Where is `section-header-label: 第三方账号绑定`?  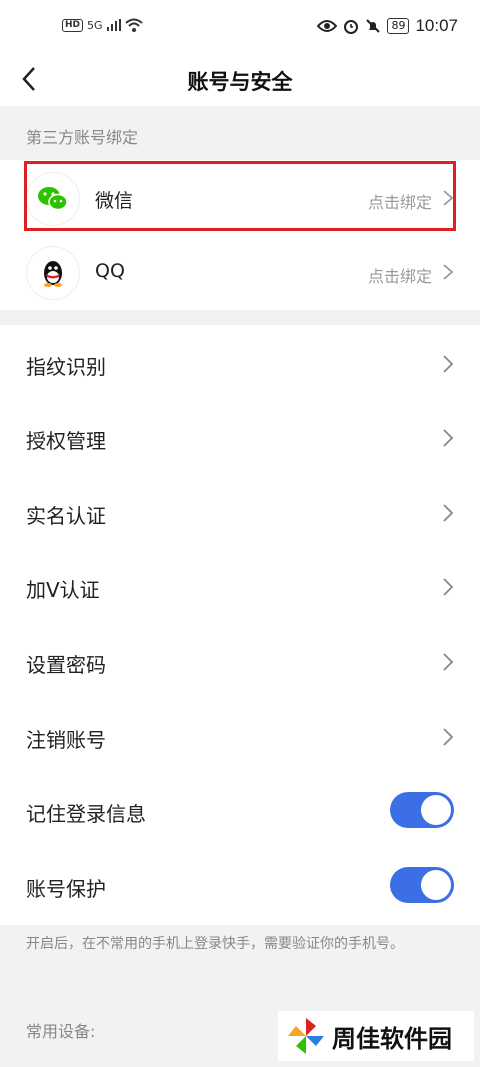
section-header-label: 第三方账号绑定 is located at coordinates (82, 137).